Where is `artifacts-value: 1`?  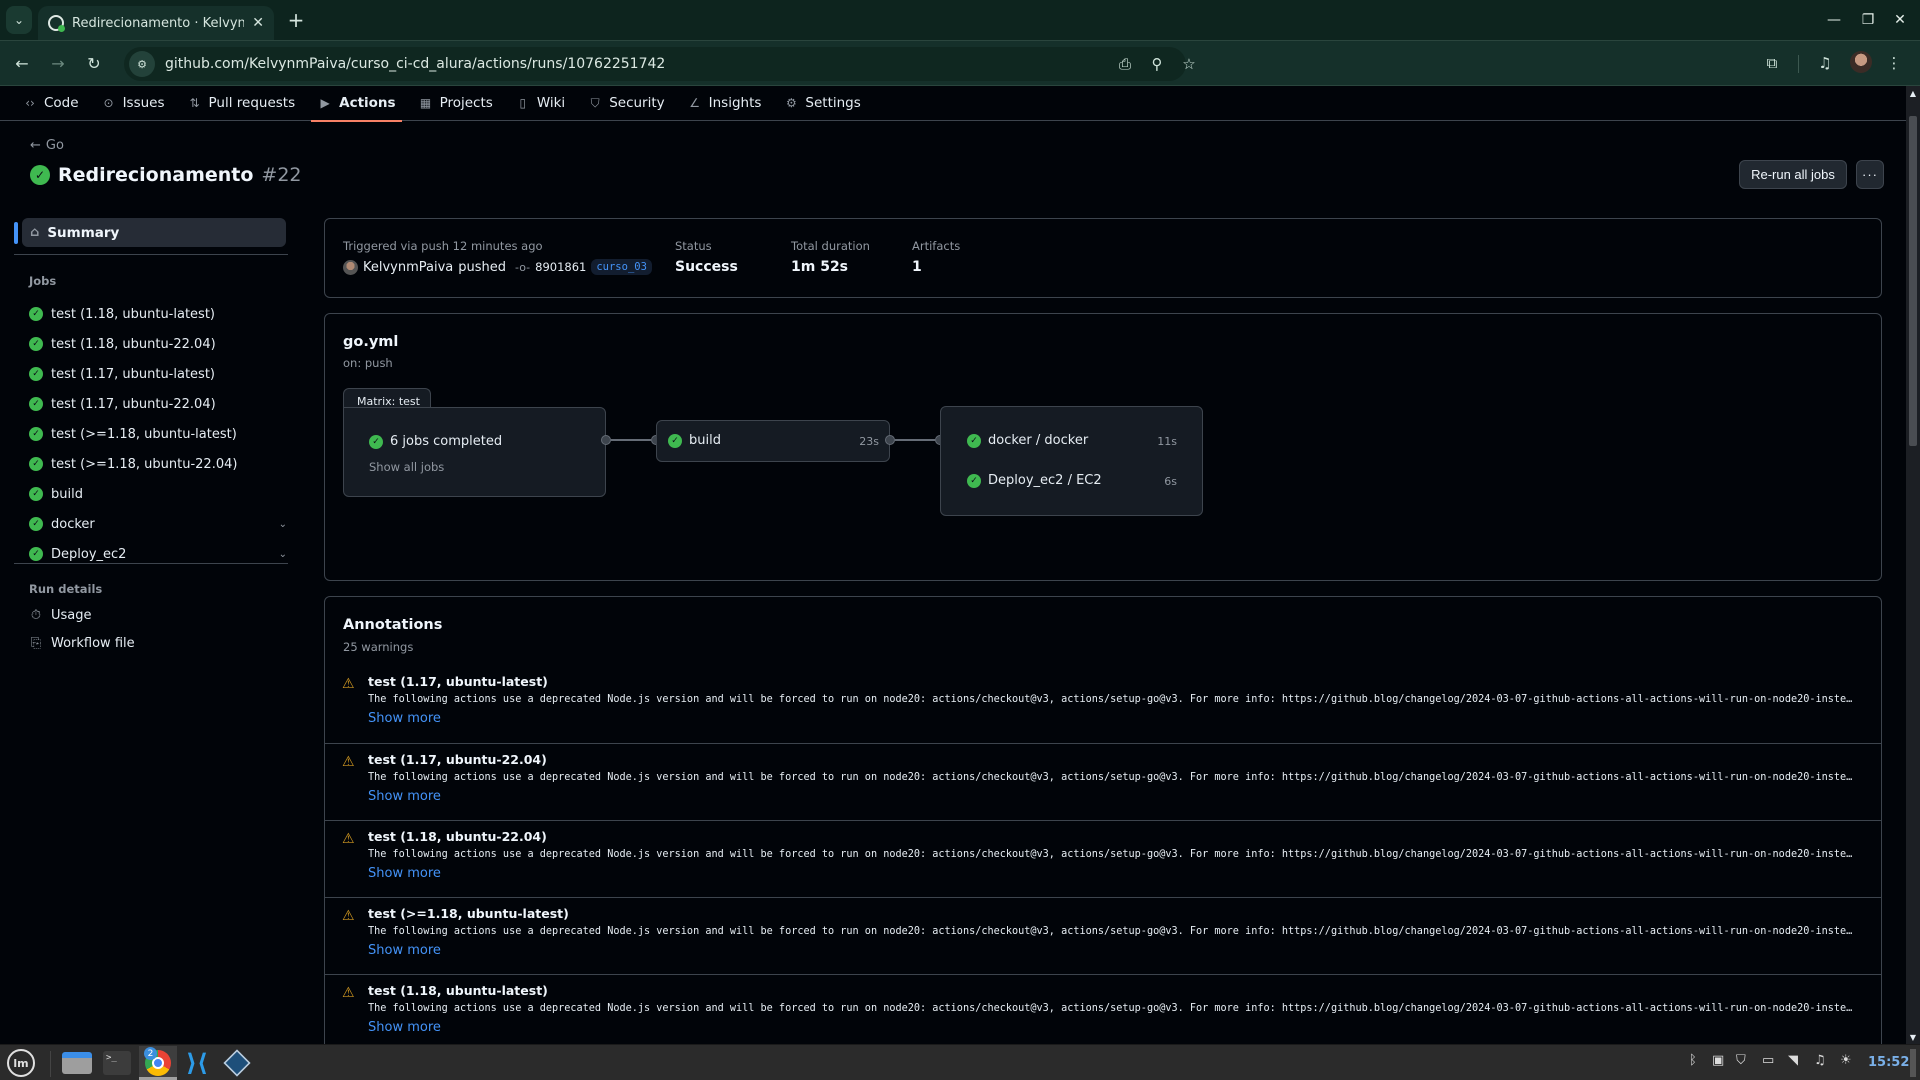
artifacts-value: 1 is located at coordinates (917, 267).